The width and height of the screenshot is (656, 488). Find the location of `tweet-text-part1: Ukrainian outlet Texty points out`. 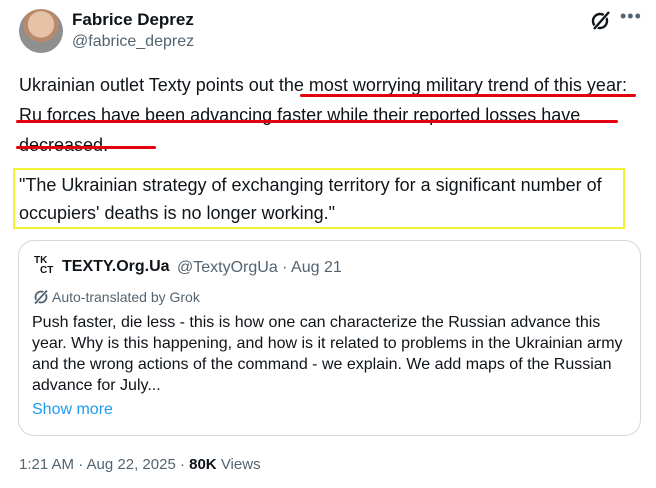

tweet-text-part1: Ukrainian outlet Texty points out is located at coordinates (149, 85).